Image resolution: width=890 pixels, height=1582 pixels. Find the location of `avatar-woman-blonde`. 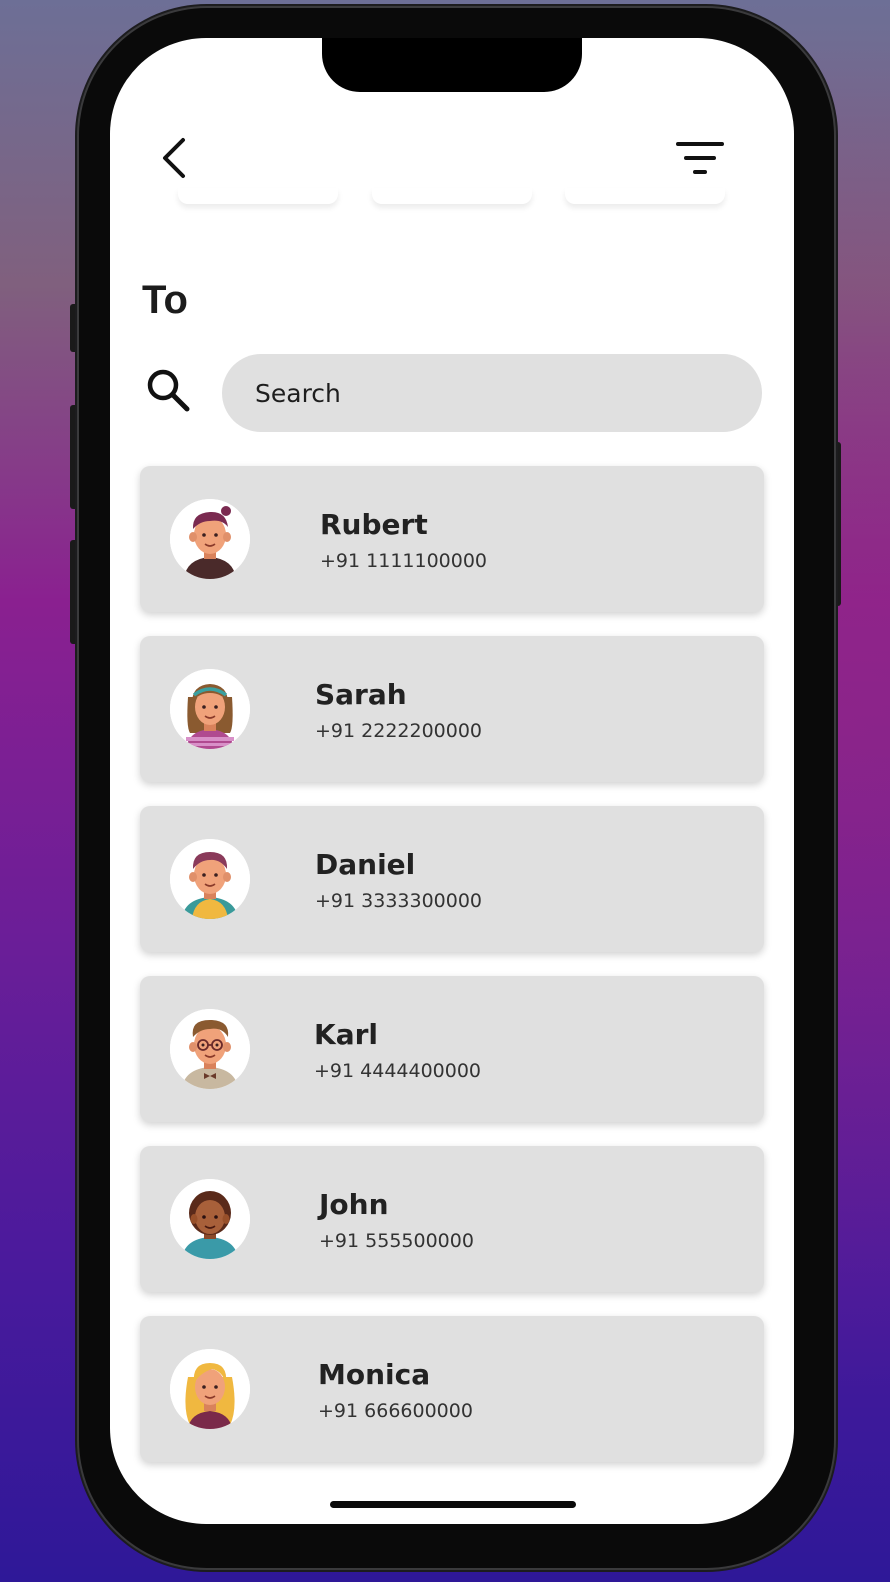

avatar-woman-blonde is located at coordinates (210, 1389).